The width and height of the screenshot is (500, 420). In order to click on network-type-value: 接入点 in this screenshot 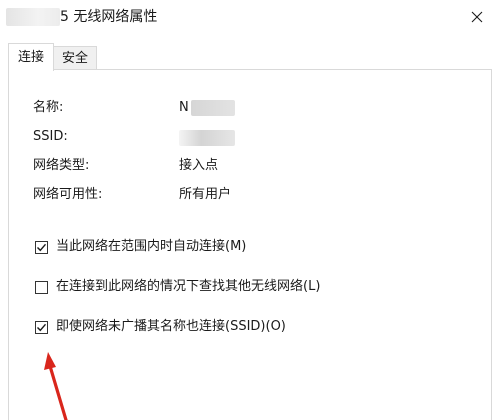, I will do `click(199, 165)`.